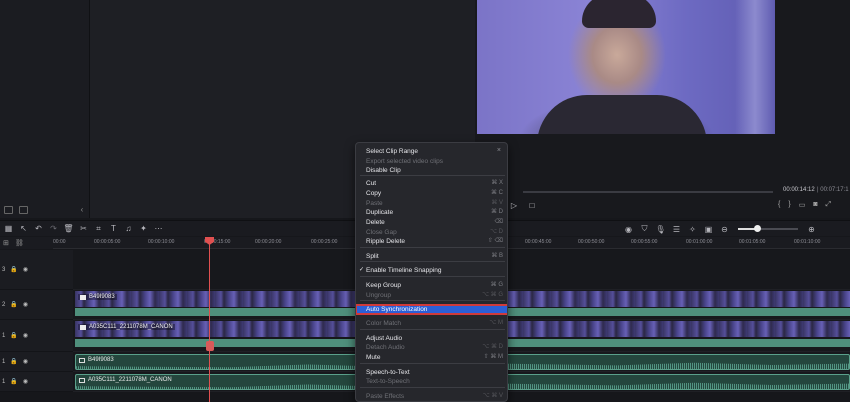 This screenshot has width=850, height=402. What do you see at coordinates (68, 228) in the screenshot?
I see `trash-icon: 🗑` at bounding box center [68, 228].